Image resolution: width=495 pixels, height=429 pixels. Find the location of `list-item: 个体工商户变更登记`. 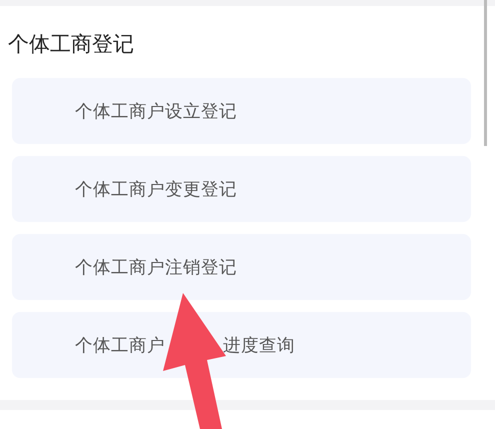

list-item: 个体工商户变更登记 is located at coordinates (241, 189).